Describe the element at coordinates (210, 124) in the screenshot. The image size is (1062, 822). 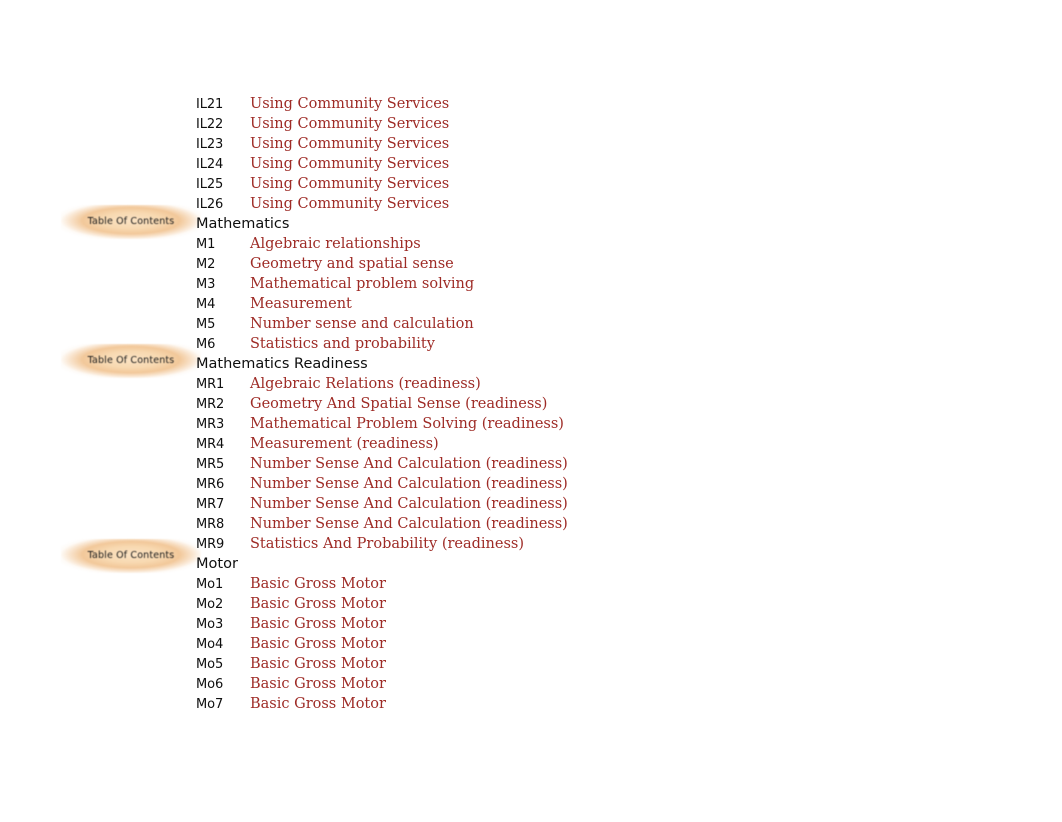
I see `outline-entry-code: IL22` at that location.